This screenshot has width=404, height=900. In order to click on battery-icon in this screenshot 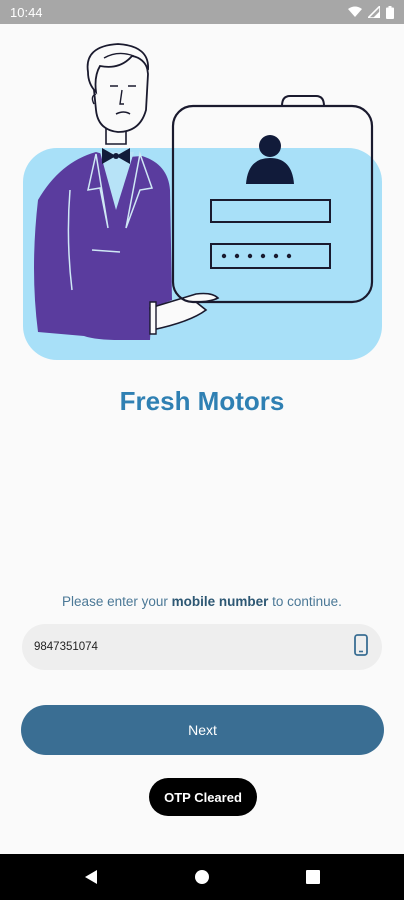, I will do `click(390, 12)`.